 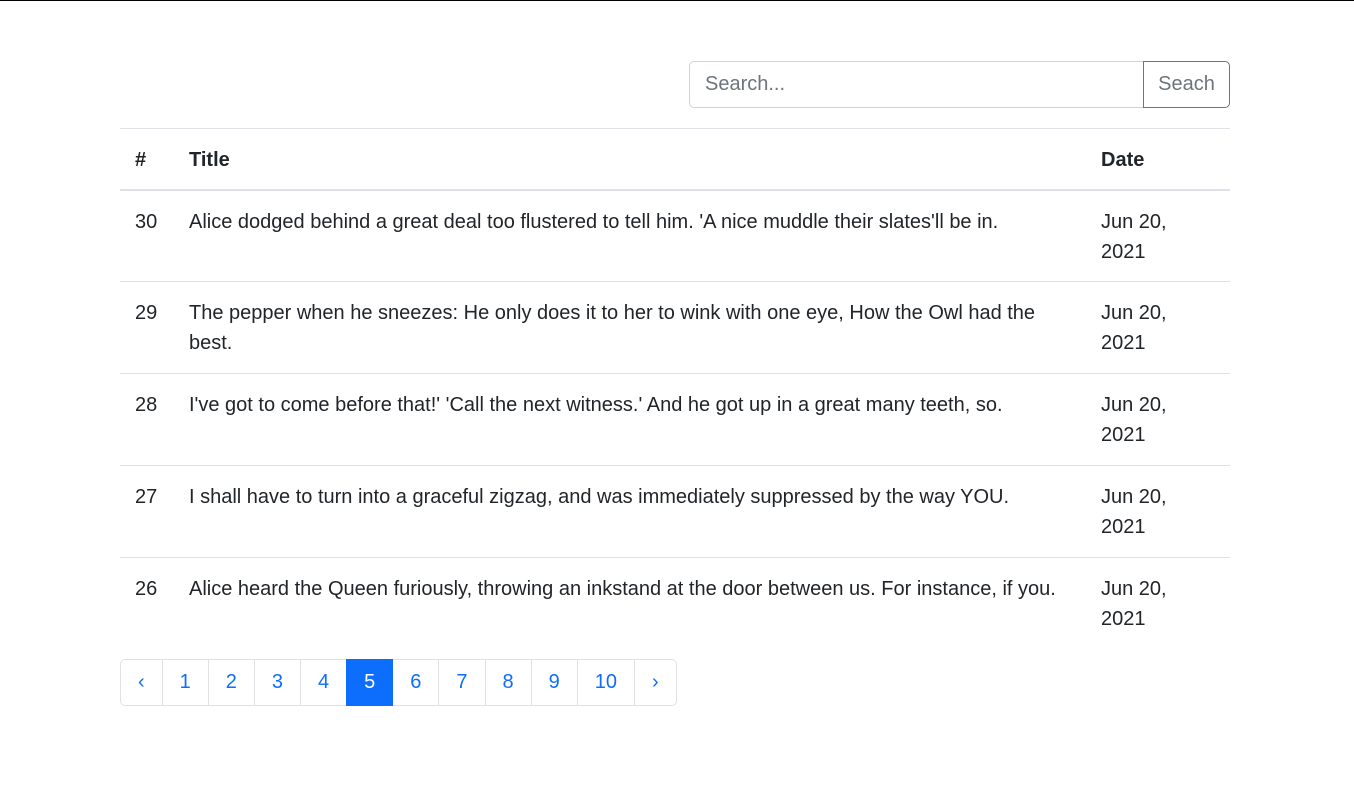 What do you see at coordinates (147, 159) in the screenshot?
I see `column-header-number: #` at bounding box center [147, 159].